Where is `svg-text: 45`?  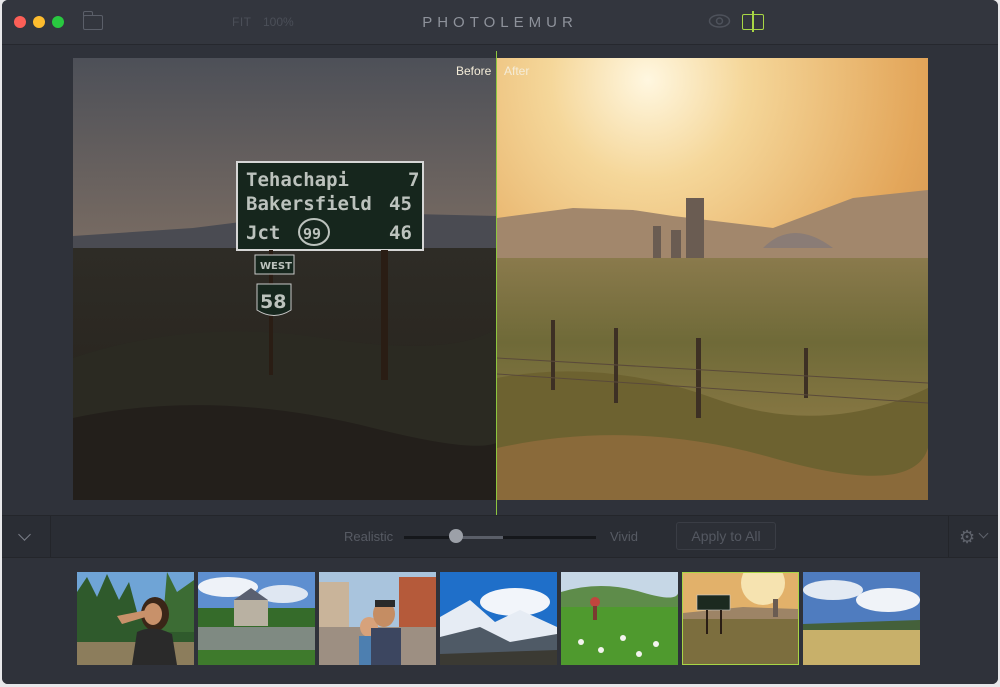 svg-text: 45 is located at coordinates (400, 204).